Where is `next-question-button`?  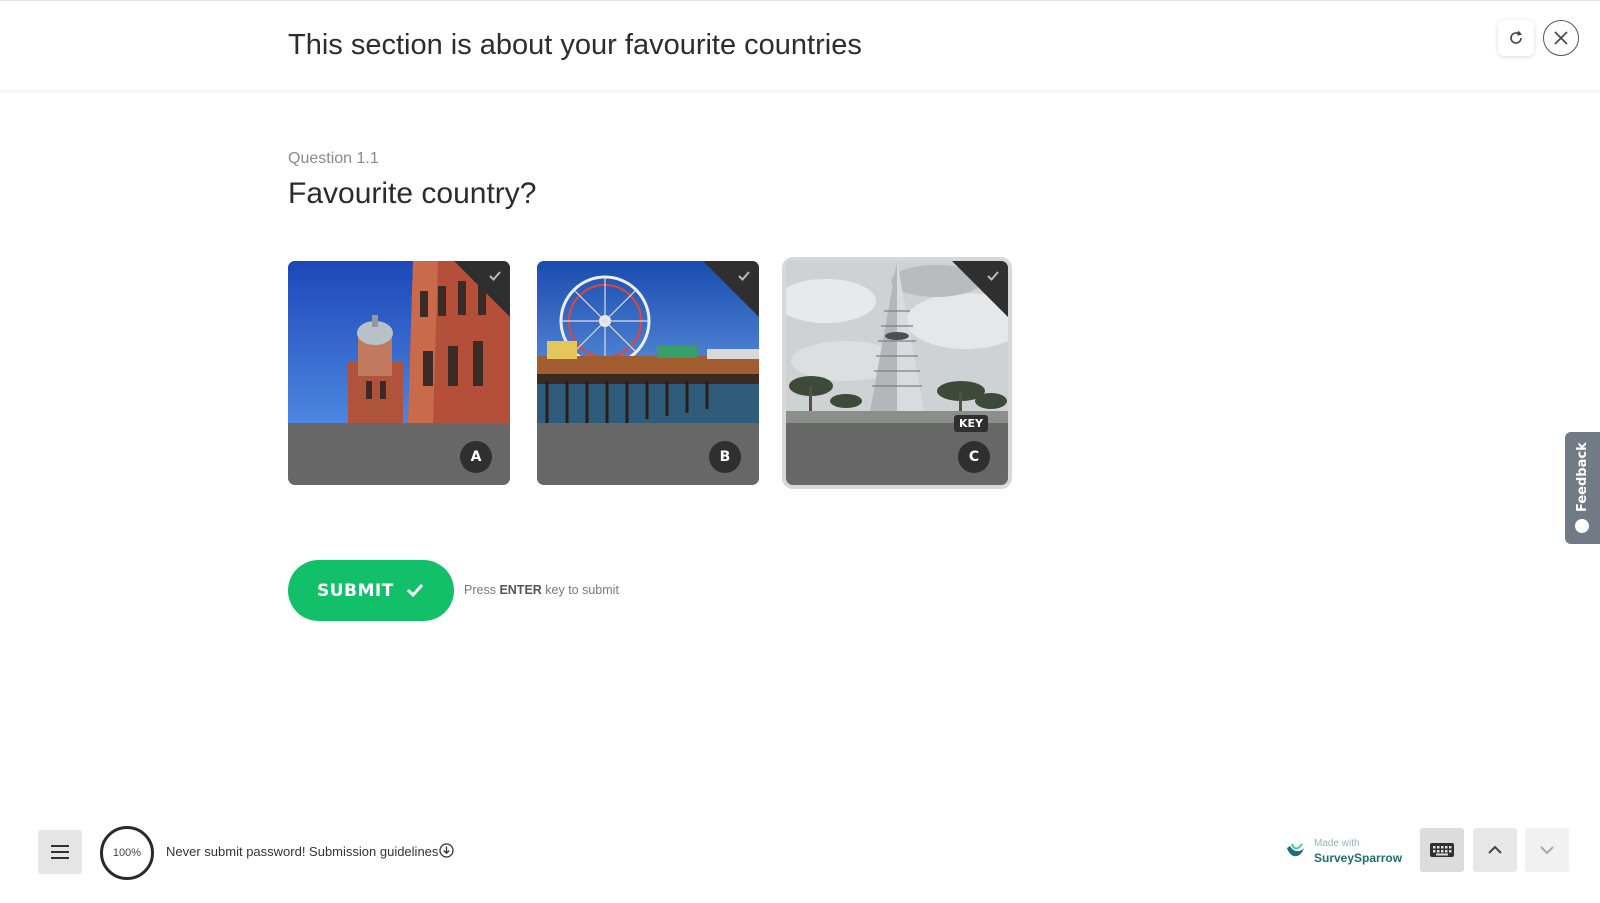
next-question-button is located at coordinates (1547, 850).